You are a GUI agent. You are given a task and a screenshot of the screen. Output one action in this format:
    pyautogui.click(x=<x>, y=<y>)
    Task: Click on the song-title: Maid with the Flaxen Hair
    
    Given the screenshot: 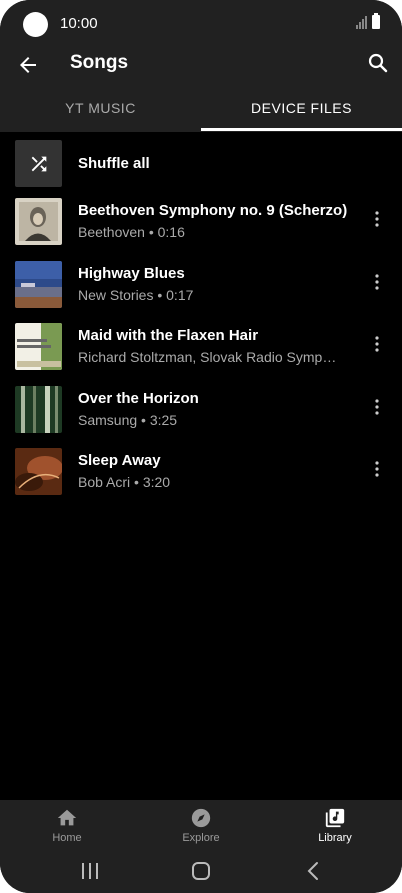 What is the action you would take?
    pyautogui.click(x=168, y=335)
    